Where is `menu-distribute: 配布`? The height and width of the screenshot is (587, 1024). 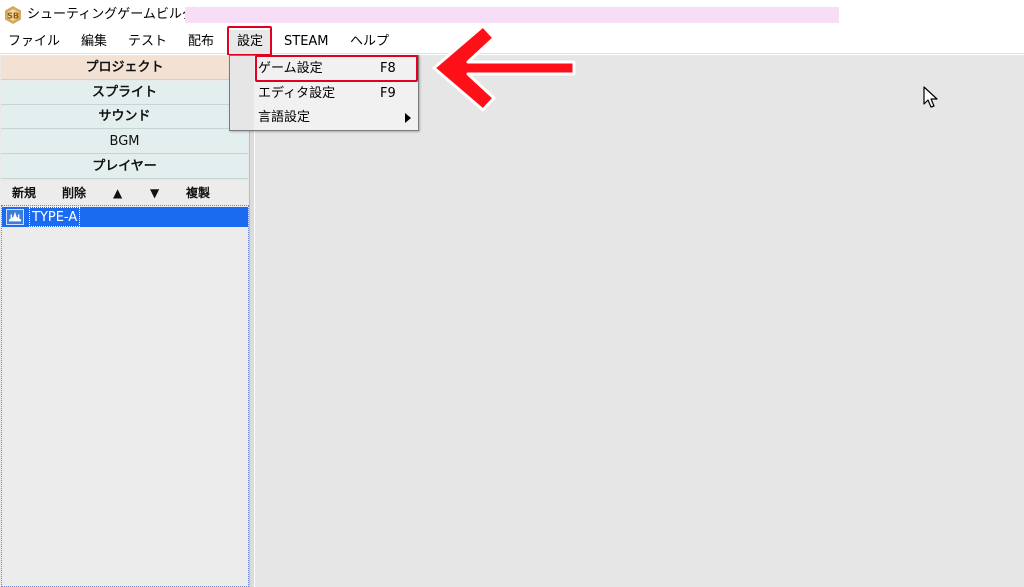 menu-distribute: 配布 is located at coordinates (201, 42).